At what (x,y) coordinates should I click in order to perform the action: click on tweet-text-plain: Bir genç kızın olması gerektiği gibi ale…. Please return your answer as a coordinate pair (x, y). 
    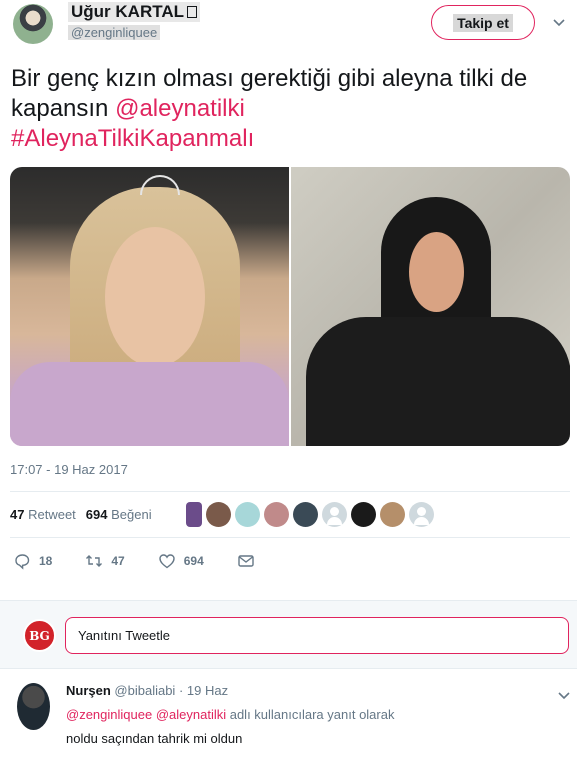
    Looking at the image, I should click on (269, 93).